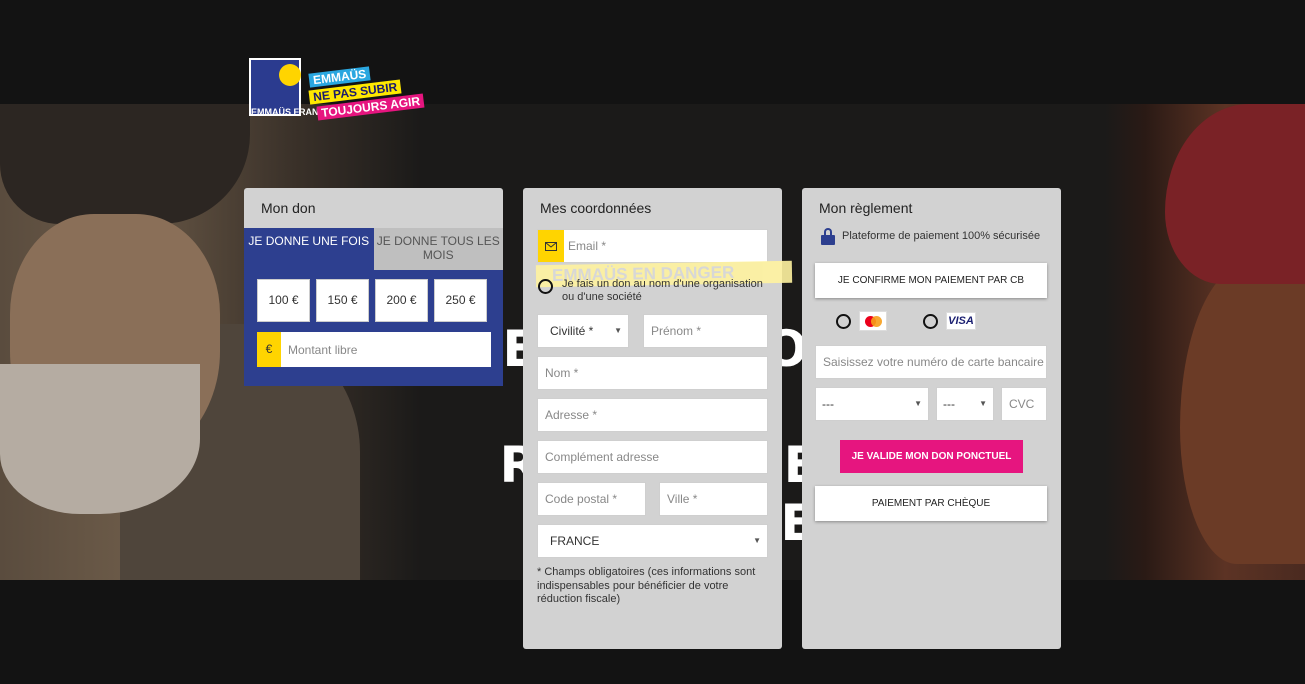  Describe the element at coordinates (931, 503) in the screenshot. I see `pay-by-cheque-button: PAIEMENT PAR CHÈQUE` at that location.